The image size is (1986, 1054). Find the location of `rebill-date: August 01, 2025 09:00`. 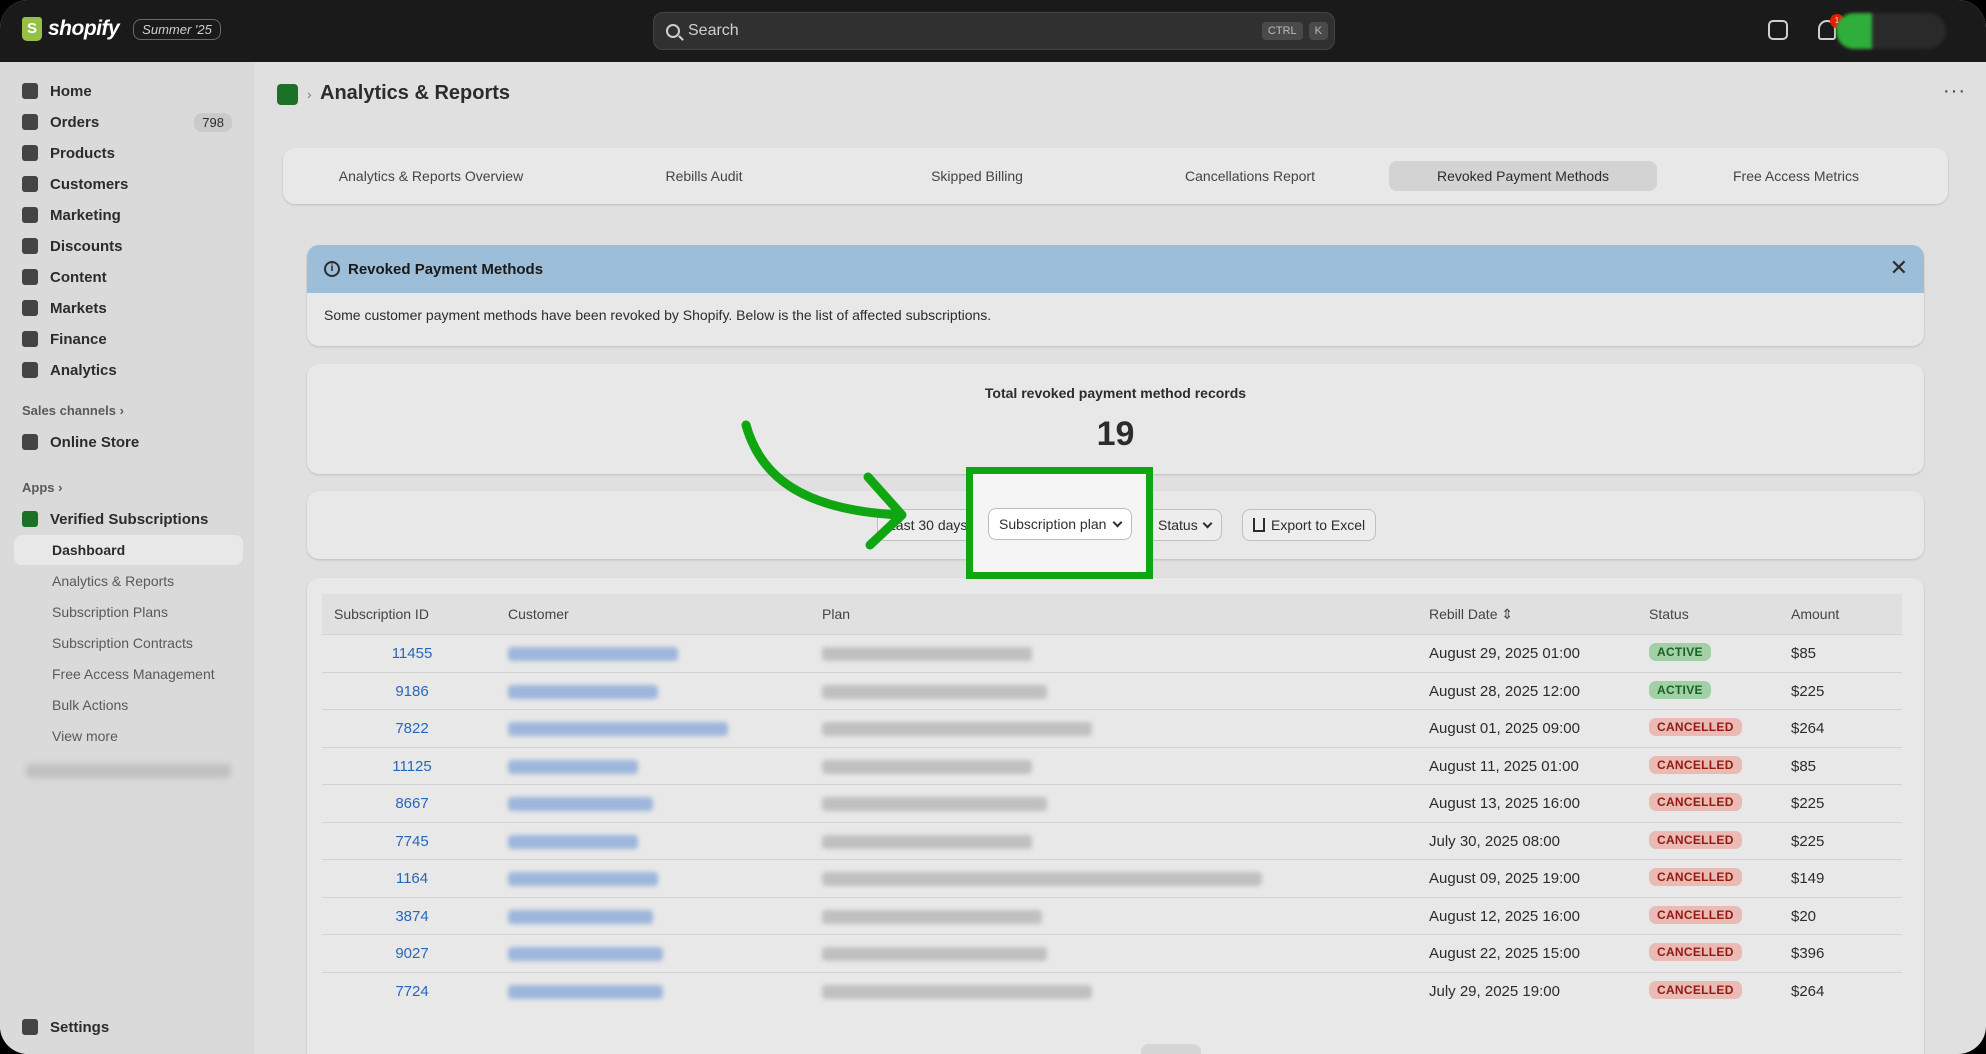

rebill-date: August 01, 2025 09:00 is located at coordinates (1504, 728).